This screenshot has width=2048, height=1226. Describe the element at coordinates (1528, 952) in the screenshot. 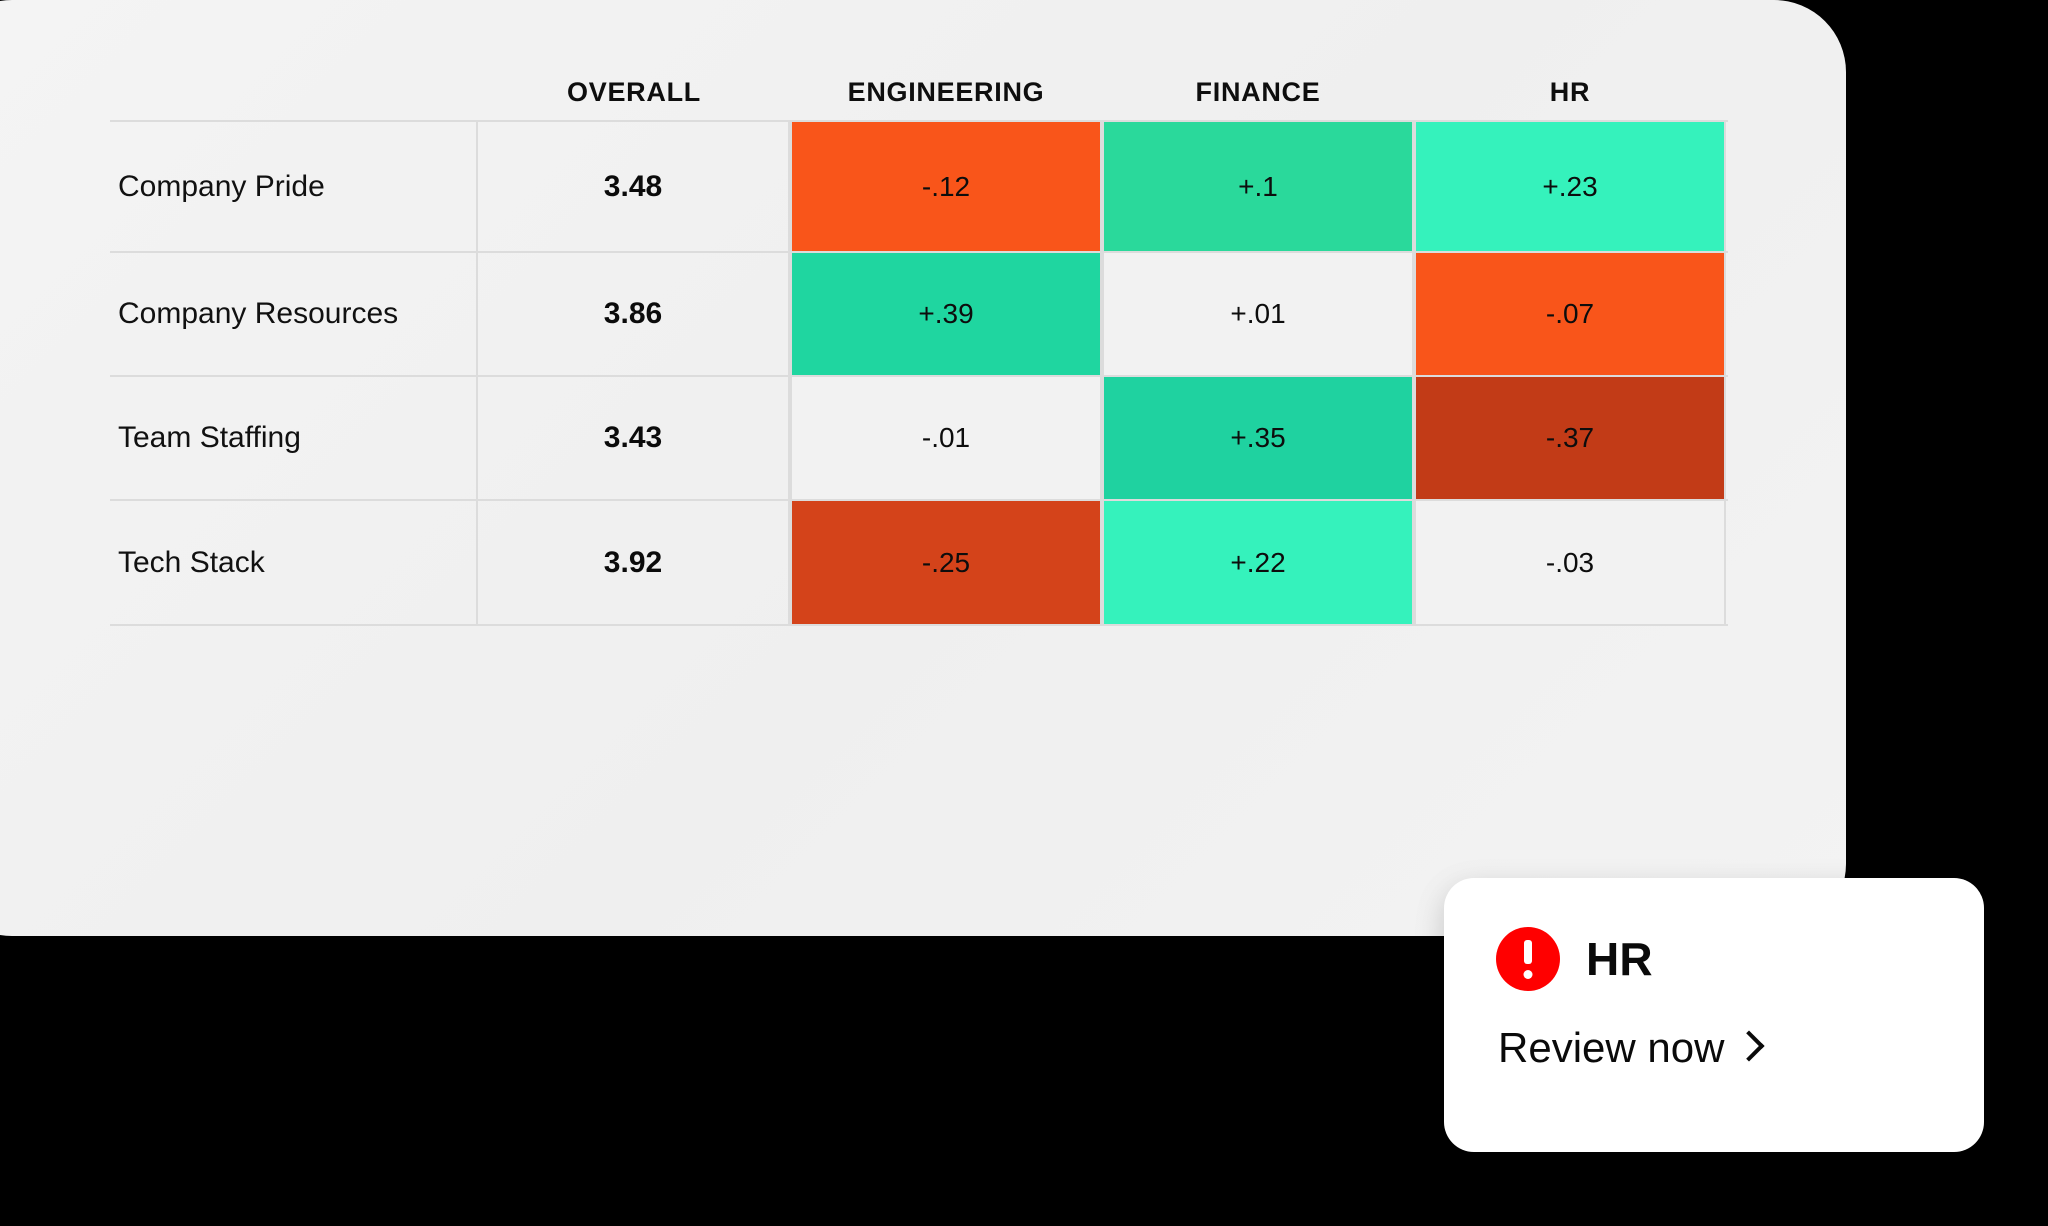

I see `exclamation-bar` at that location.